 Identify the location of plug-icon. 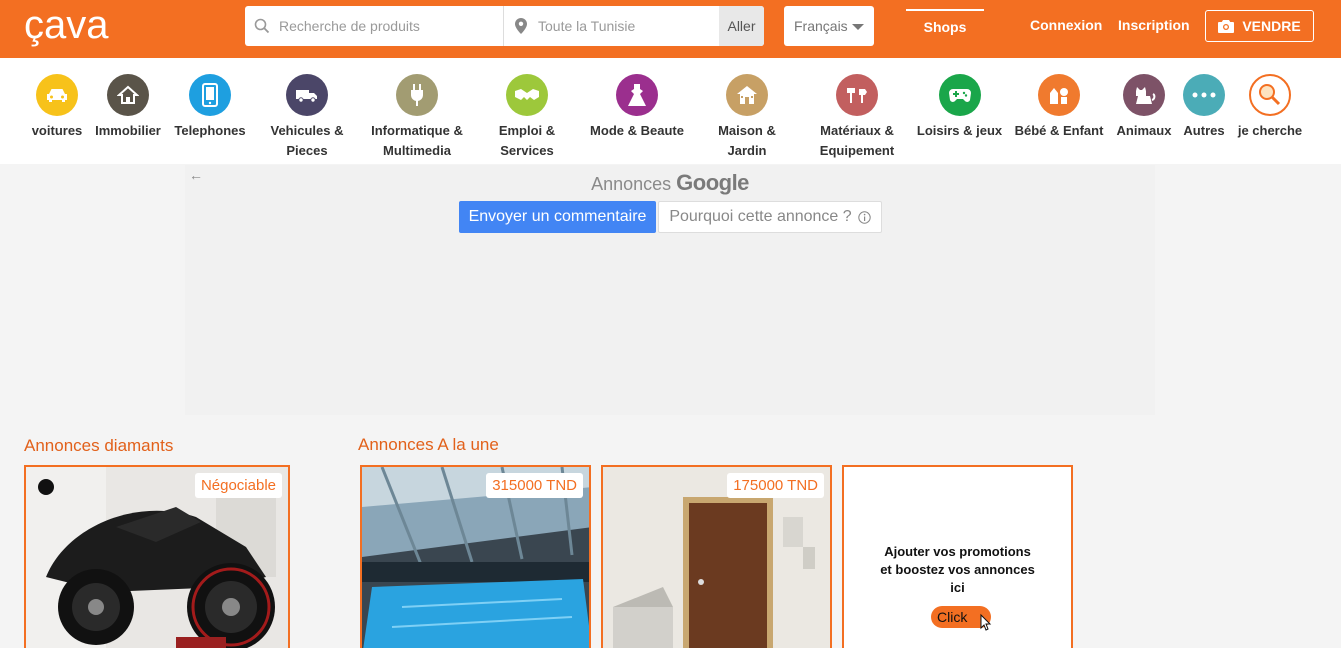
(417, 95).